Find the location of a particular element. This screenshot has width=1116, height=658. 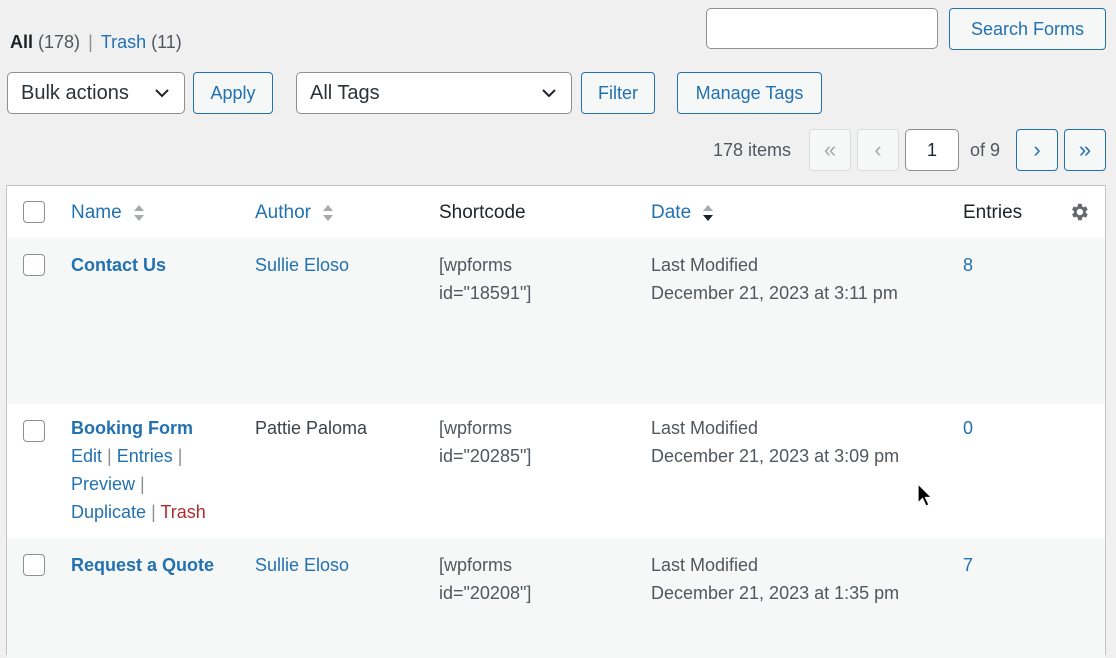

column-author: Author is located at coordinates (294, 213).